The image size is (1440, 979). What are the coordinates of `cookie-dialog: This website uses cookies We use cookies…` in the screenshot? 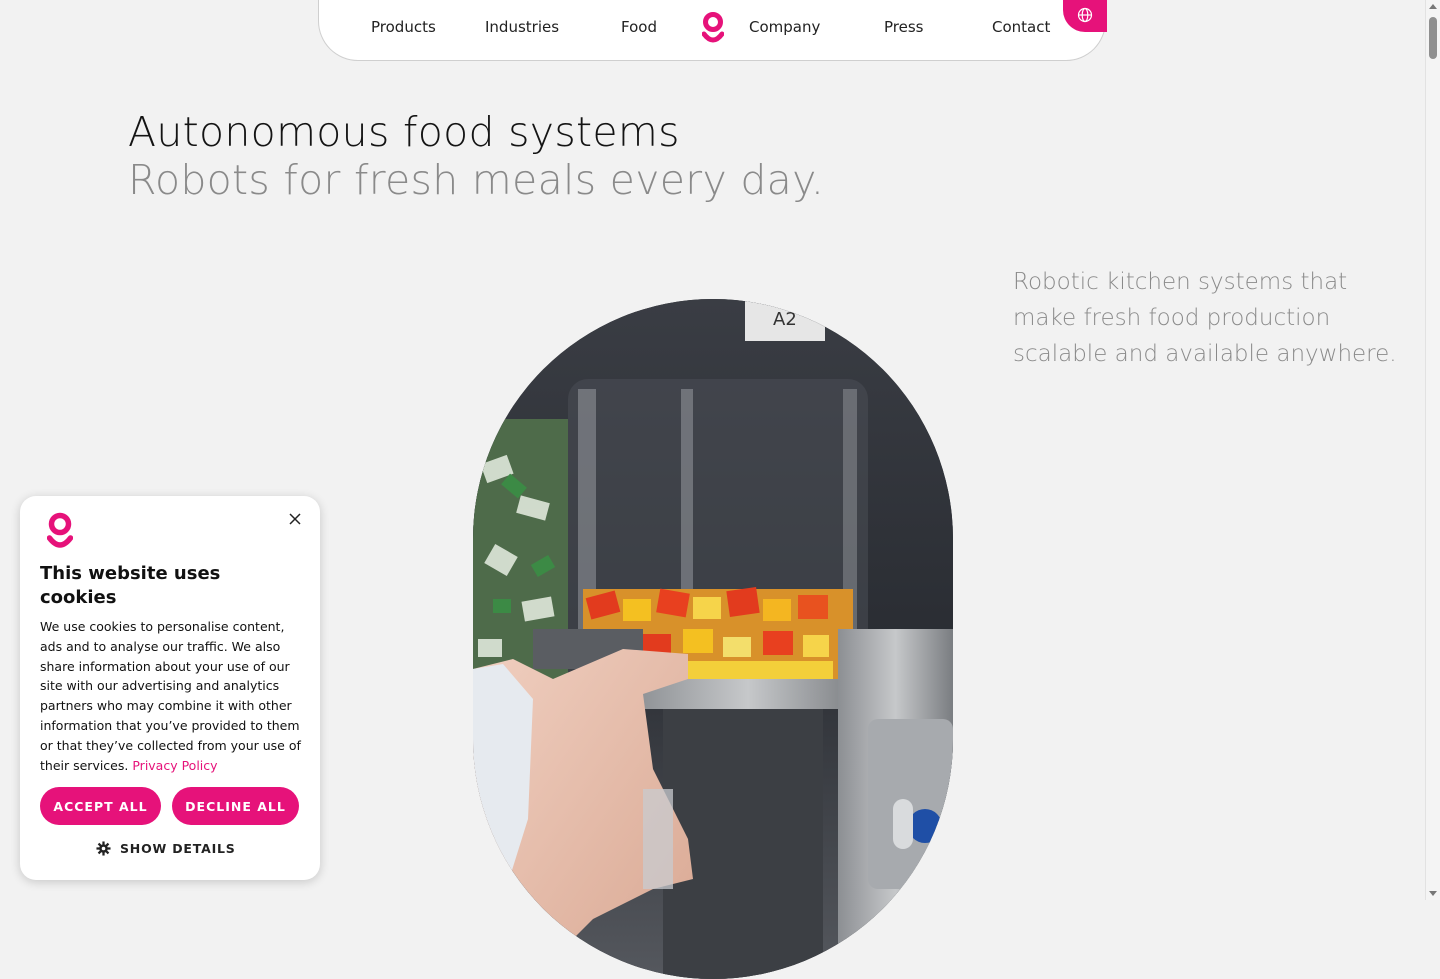 It's located at (170, 688).